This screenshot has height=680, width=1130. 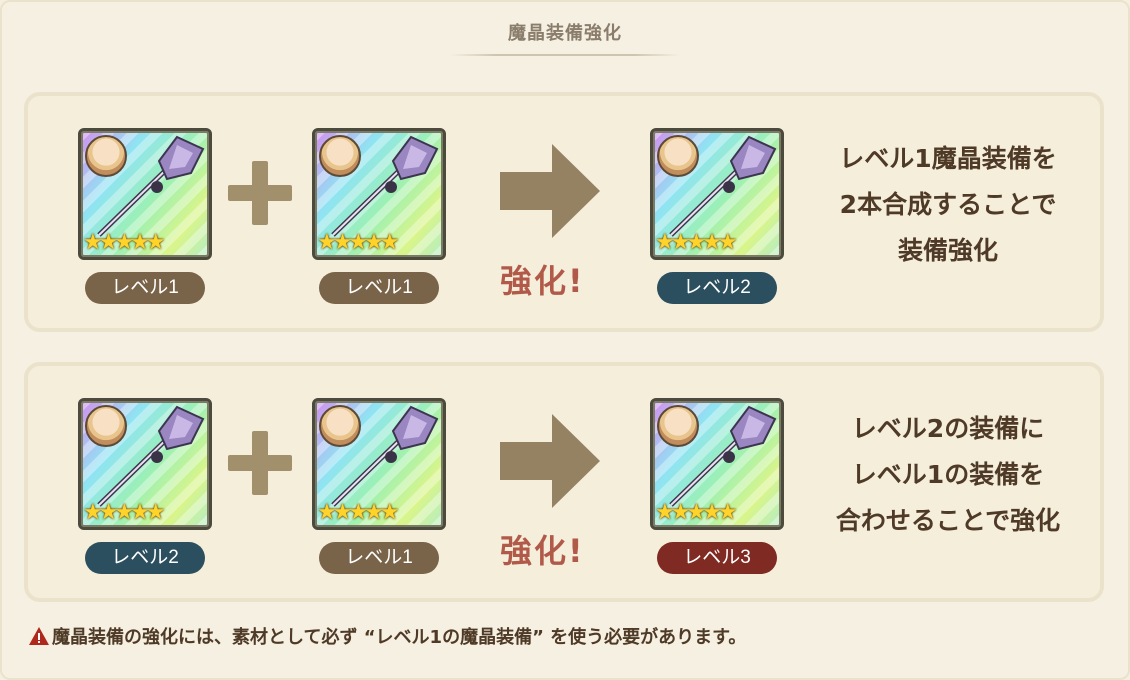 I want to click on equipment-card-1a: ★★★★★, so click(x=145, y=194).